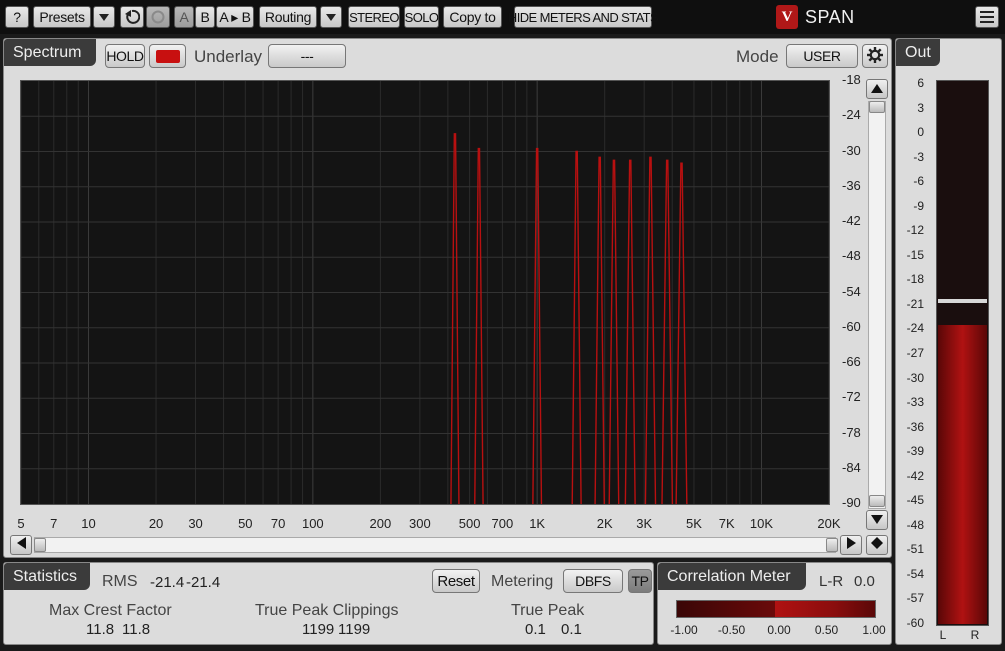 This screenshot has width=1005, height=651. Describe the element at coordinates (915, 377) in the screenshot. I see `output-scale-label: -30` at that location.